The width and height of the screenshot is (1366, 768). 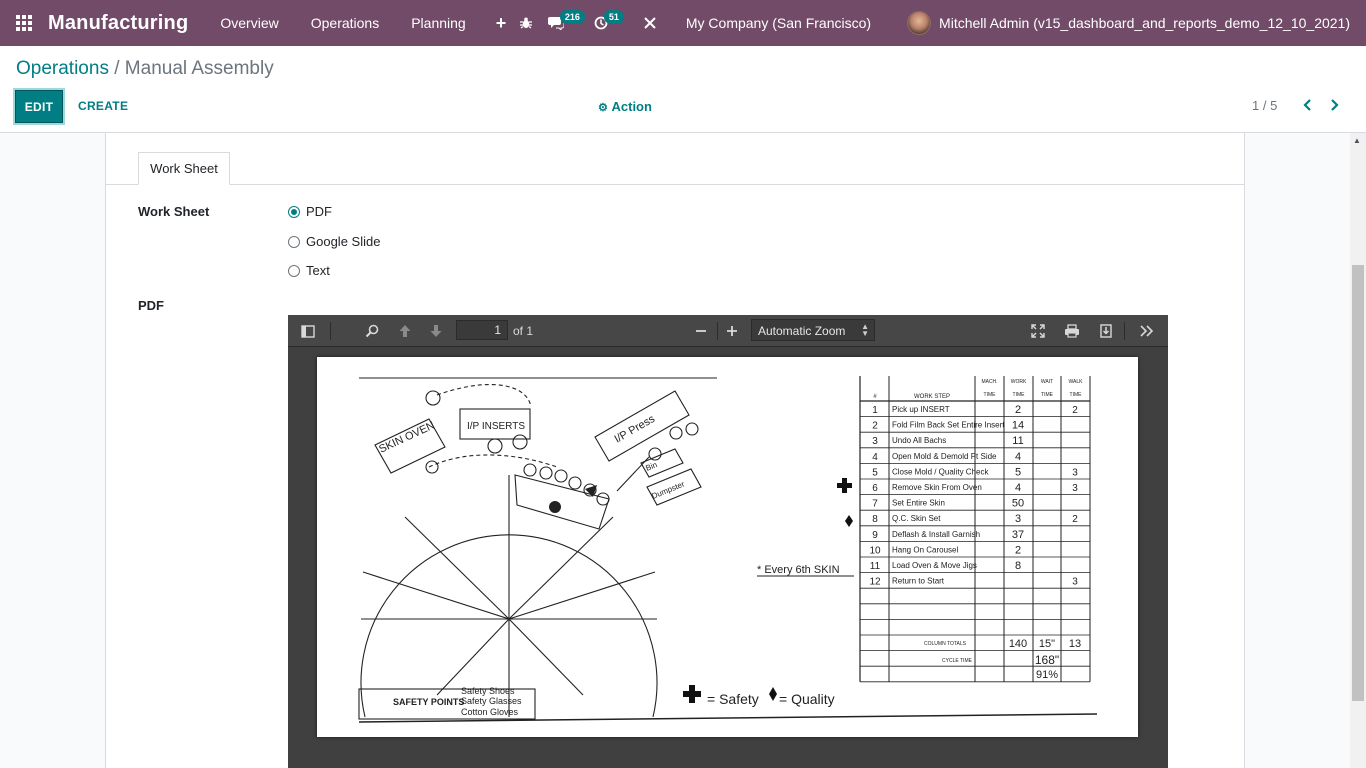 What do you see at coordinates (118, 23) in the screenshot?
I see `app-name: Manufacturing` at bounding box center [118, 23].